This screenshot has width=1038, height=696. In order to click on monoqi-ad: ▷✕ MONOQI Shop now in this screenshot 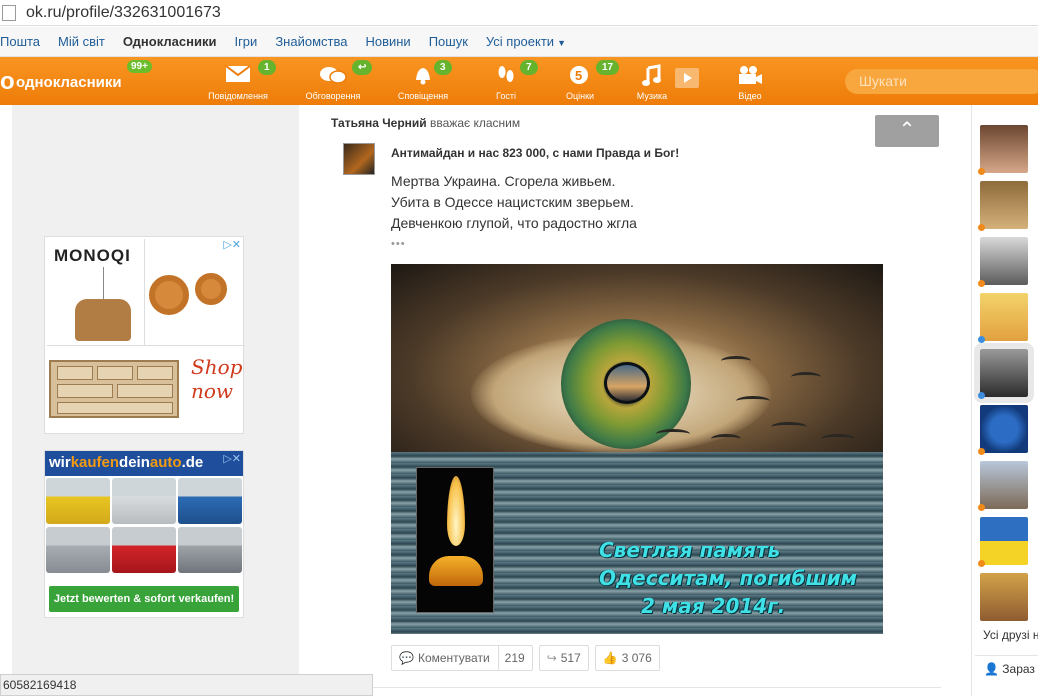, I will do `click(144, 335)`.